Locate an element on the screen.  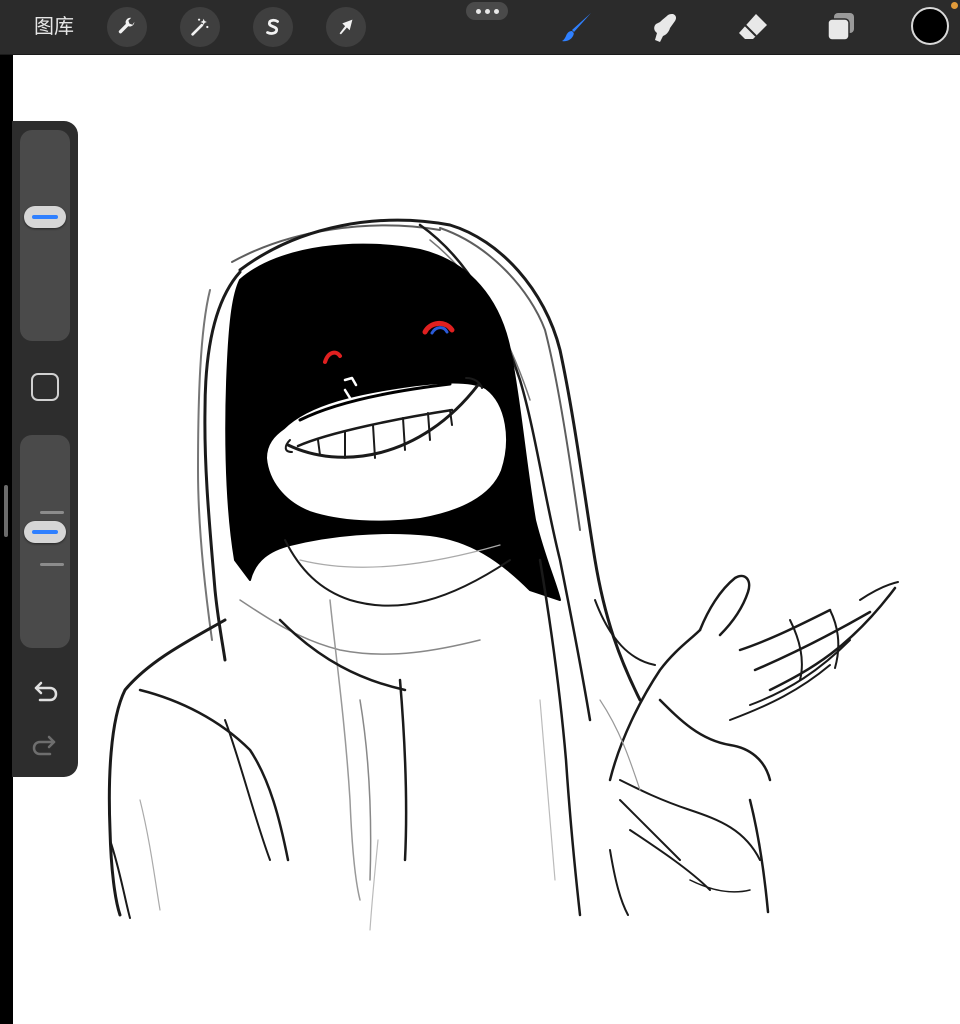
sidebar-drag-handle is located at coordinates (6, 511).